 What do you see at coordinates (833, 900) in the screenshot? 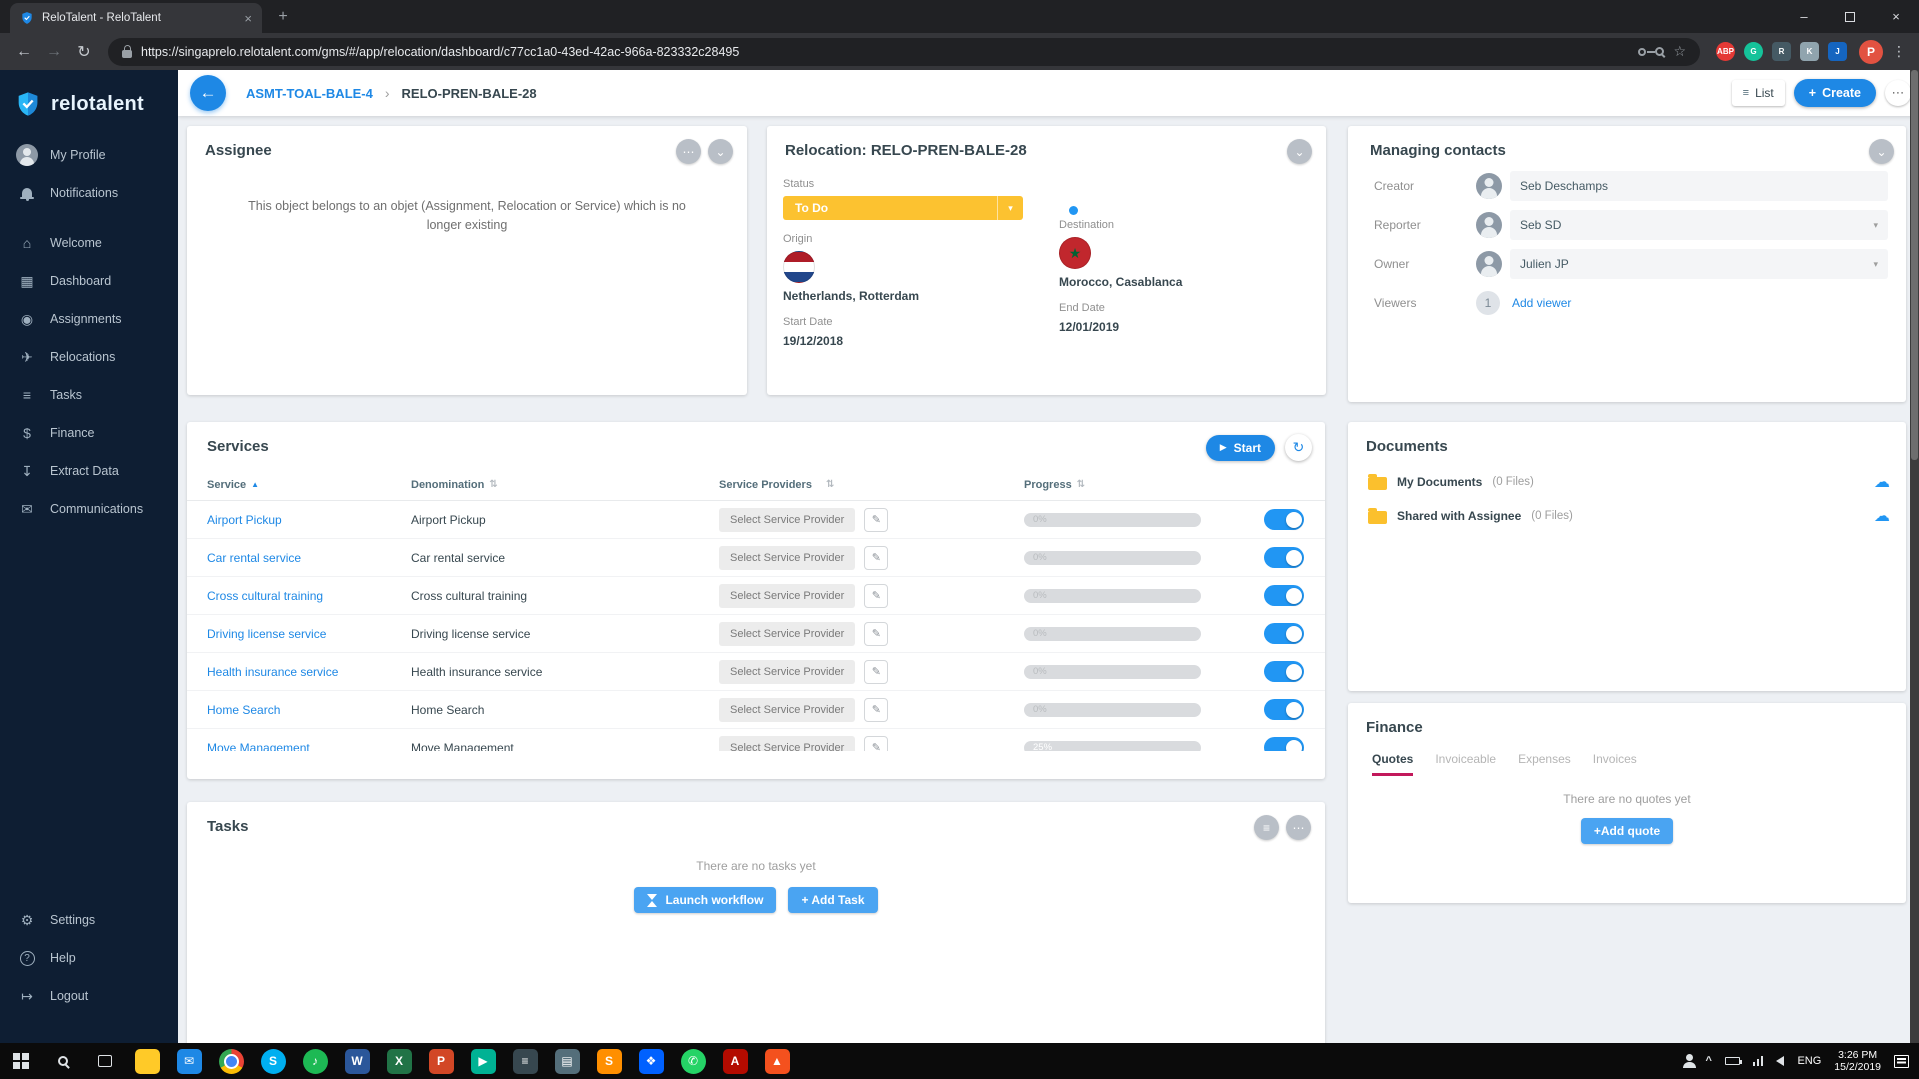
I see `add-task-button: + Add Task` at bounding box center [833, 900].